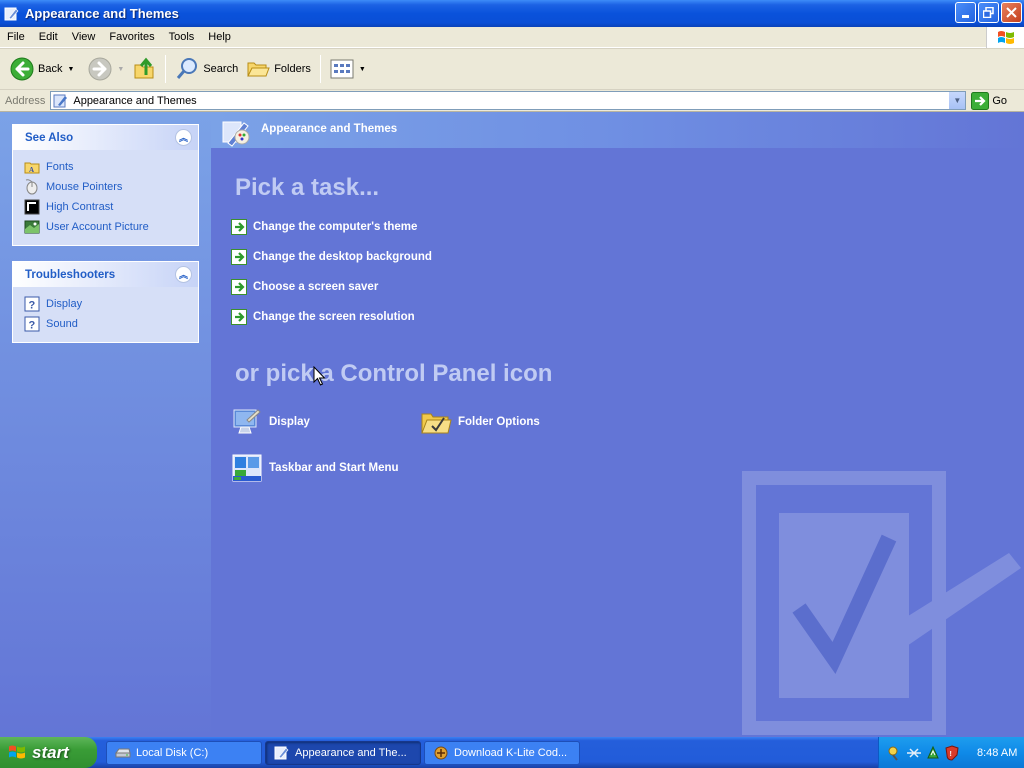 Image resolution: width=1024 pixels, height=768 pixels. Describe the element at coordinates (120, 69) in the screenshot. I see `forward-dropdown-icon: ▼` at that location.